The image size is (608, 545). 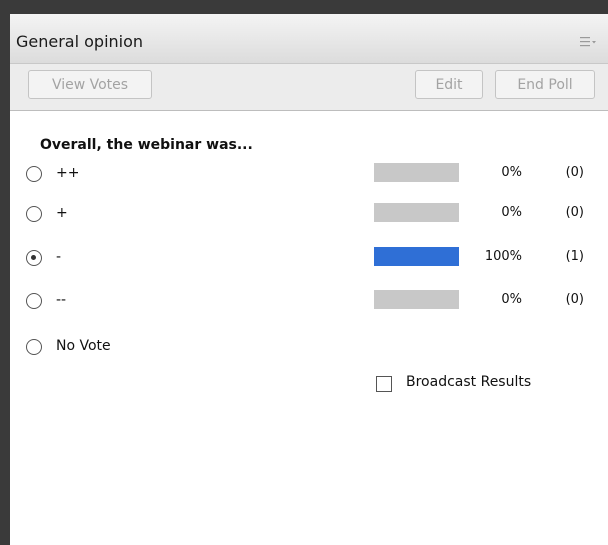 I want to click on broadcast-results-label: Broadcast Results, so click(x=469, y=382).